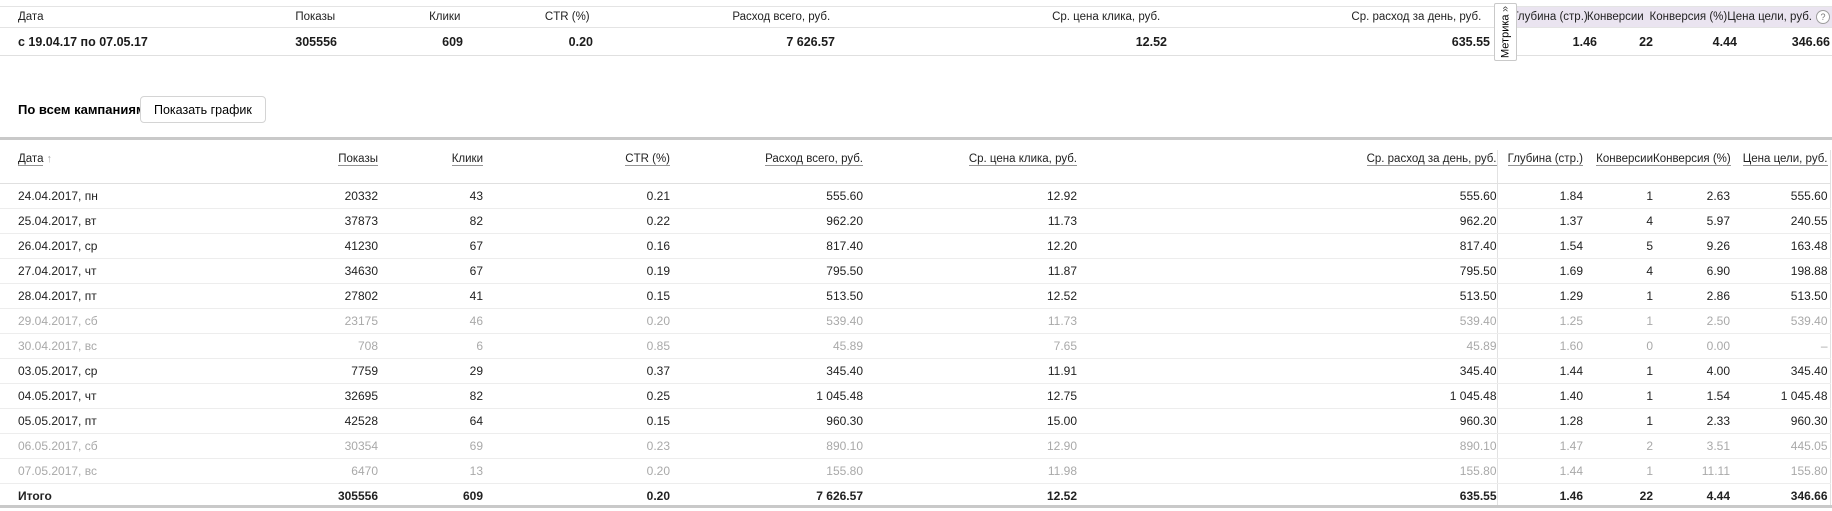 This screenshot has width=1832, height=511. I want to click on table-cell: 513.50, so click(1780, 296).